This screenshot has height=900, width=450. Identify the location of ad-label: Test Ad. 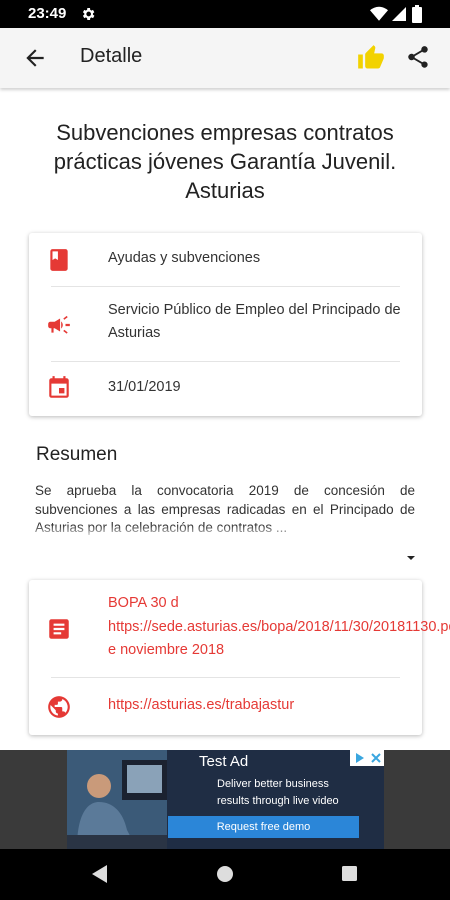
(224, 761).